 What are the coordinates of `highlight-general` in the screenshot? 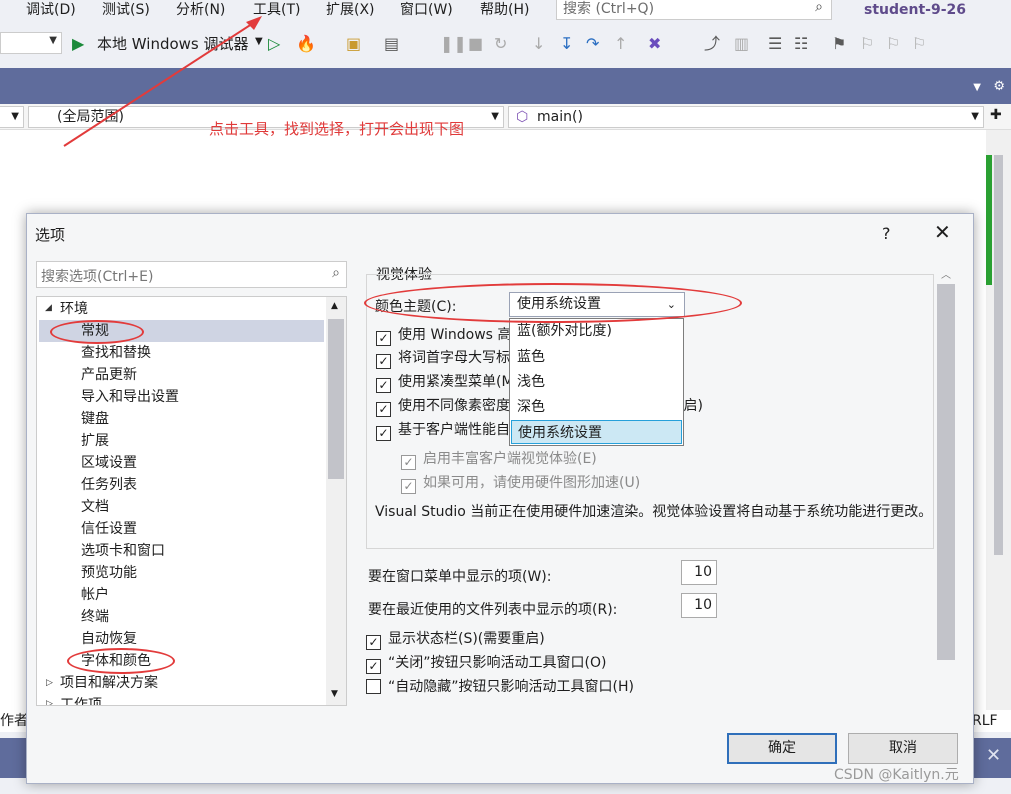 It's located at (97, 332).